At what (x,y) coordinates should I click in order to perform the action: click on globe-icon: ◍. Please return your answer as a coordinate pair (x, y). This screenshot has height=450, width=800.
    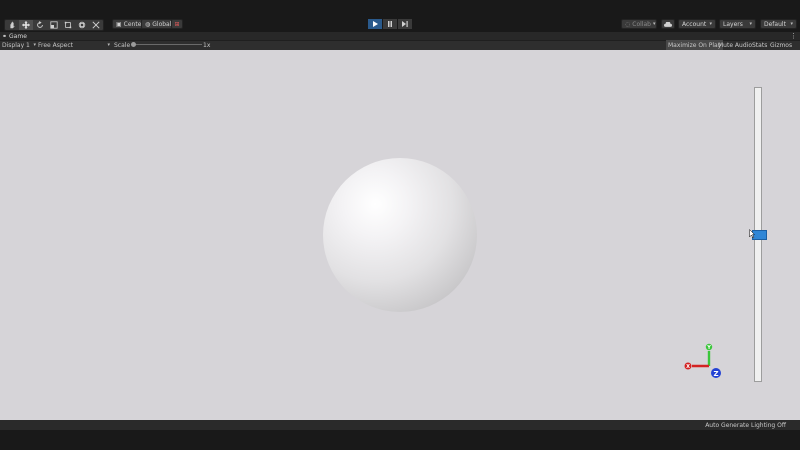
    Looking at the image, I should click on (148, 24).